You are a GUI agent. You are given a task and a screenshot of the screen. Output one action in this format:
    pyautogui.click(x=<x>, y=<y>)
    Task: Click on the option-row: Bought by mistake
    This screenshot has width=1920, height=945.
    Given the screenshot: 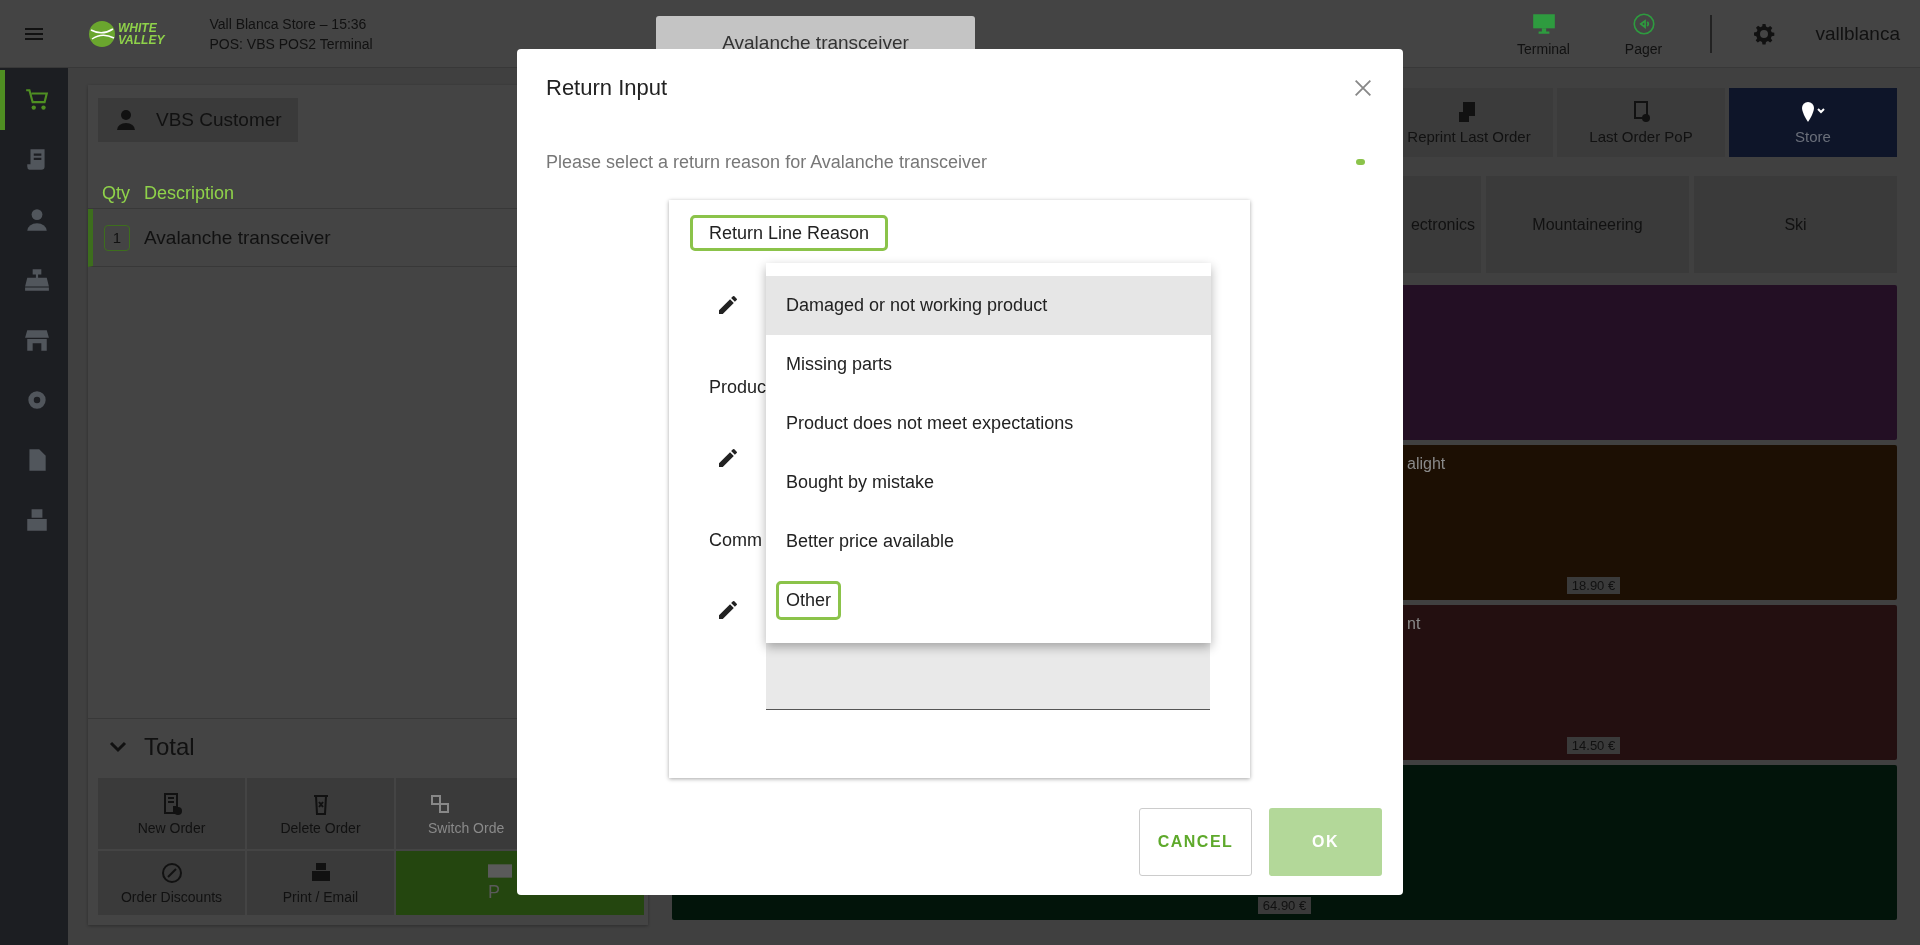 What is the action you would take?
    pyautogui.click(x=988, y=482)
    